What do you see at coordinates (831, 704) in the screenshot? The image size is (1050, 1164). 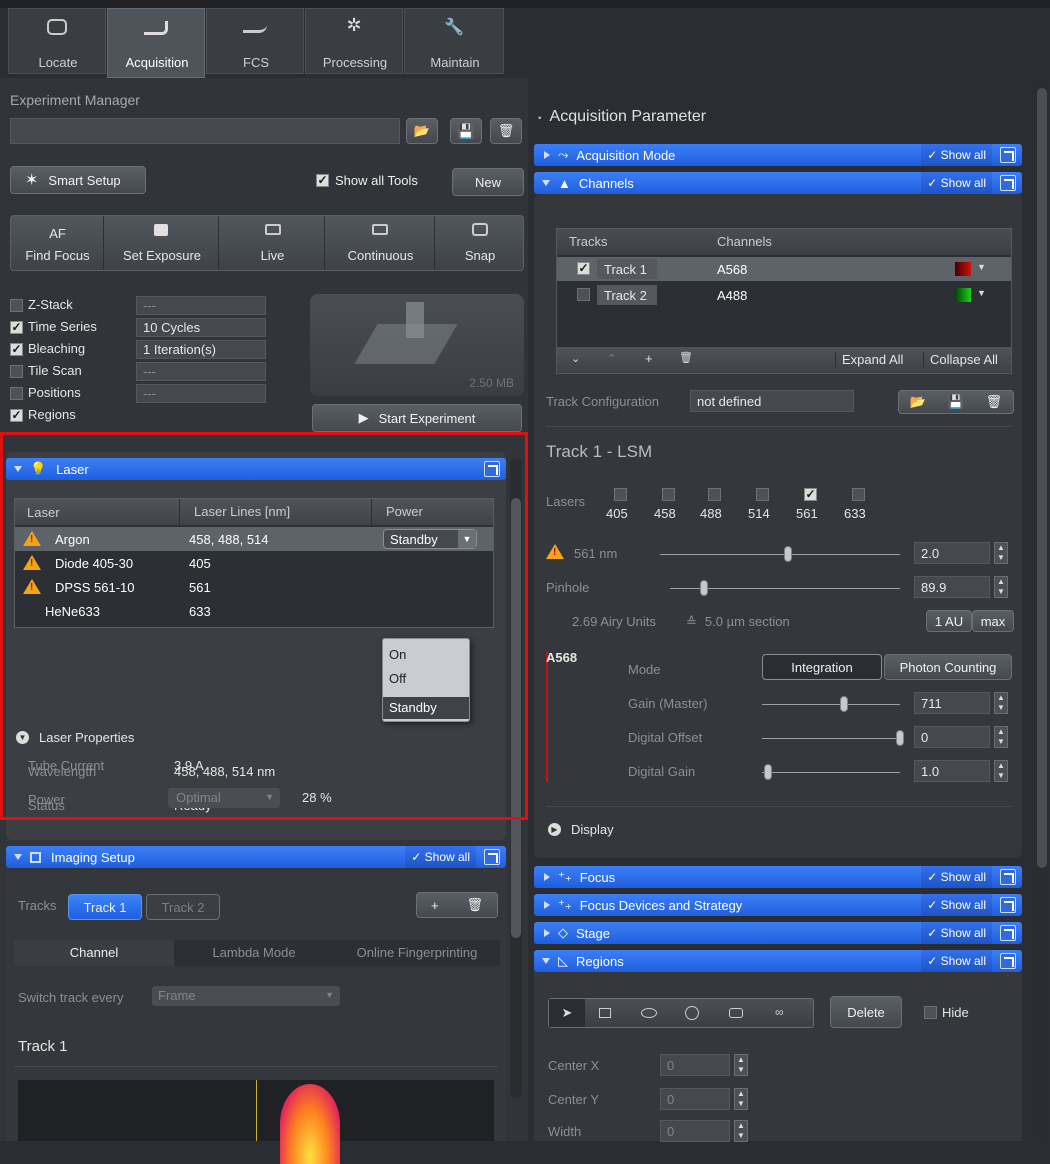 I see `gain-slider` at bounding box center [831, 704].